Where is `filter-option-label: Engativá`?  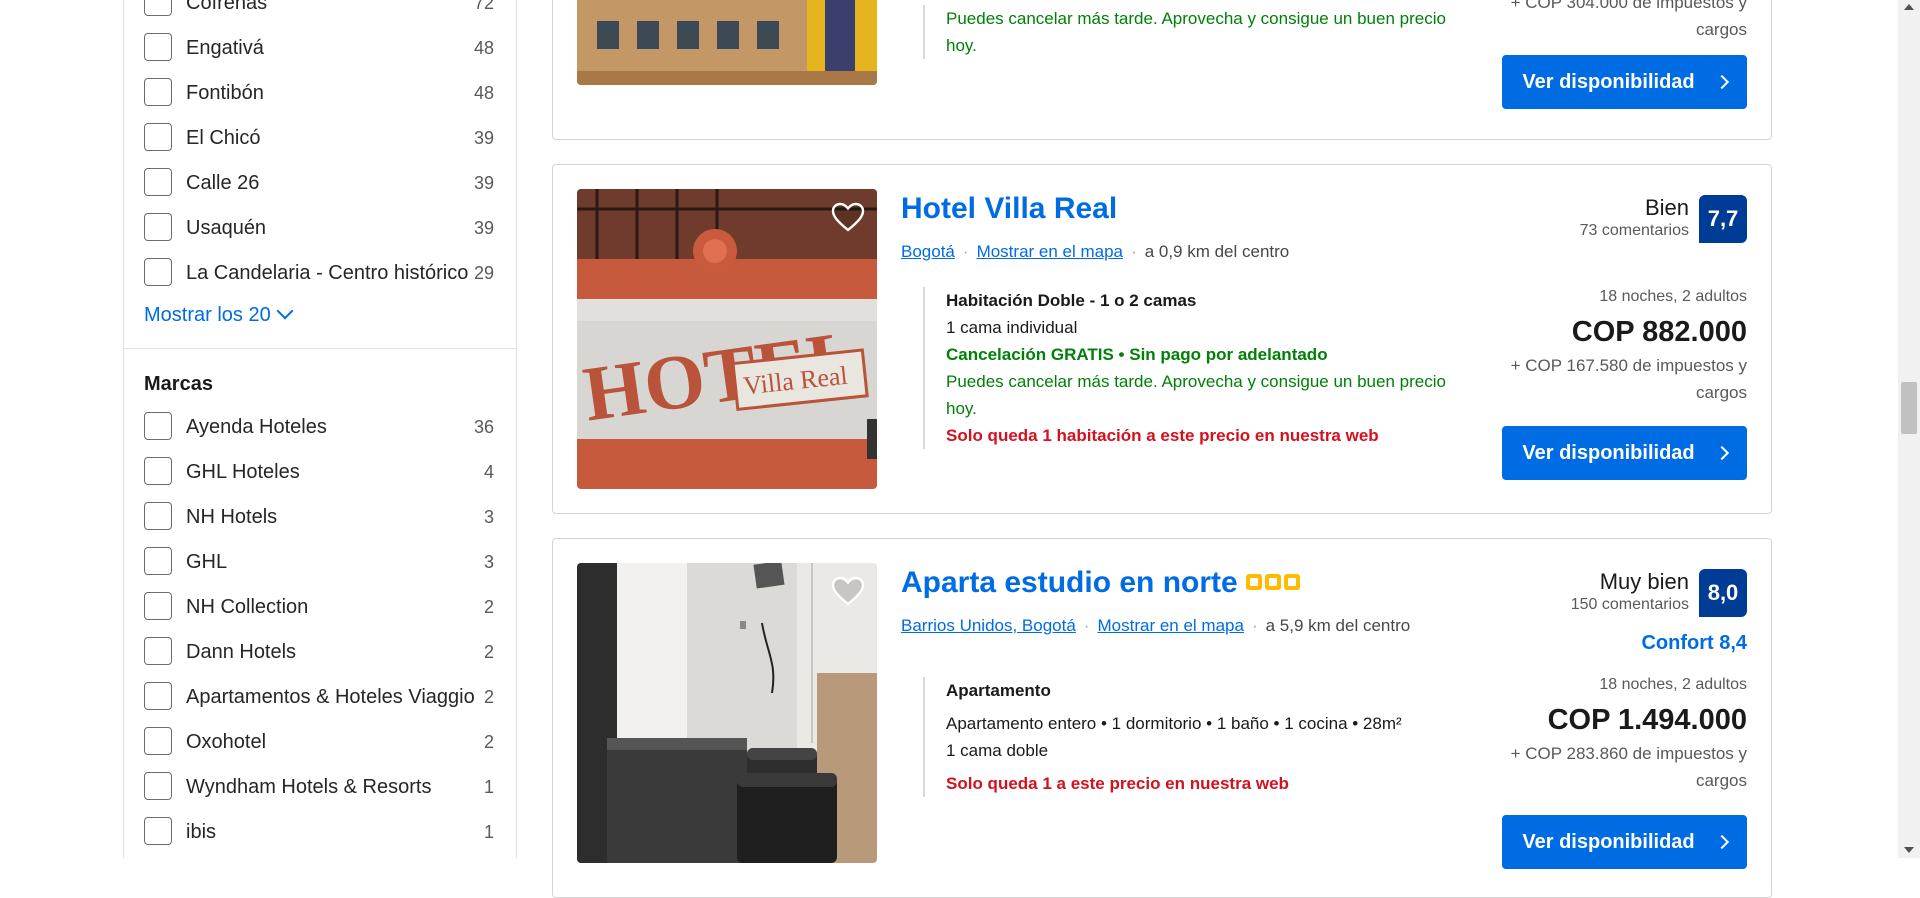 filter-option-label: Engativá is located at coordinates (225, 48).